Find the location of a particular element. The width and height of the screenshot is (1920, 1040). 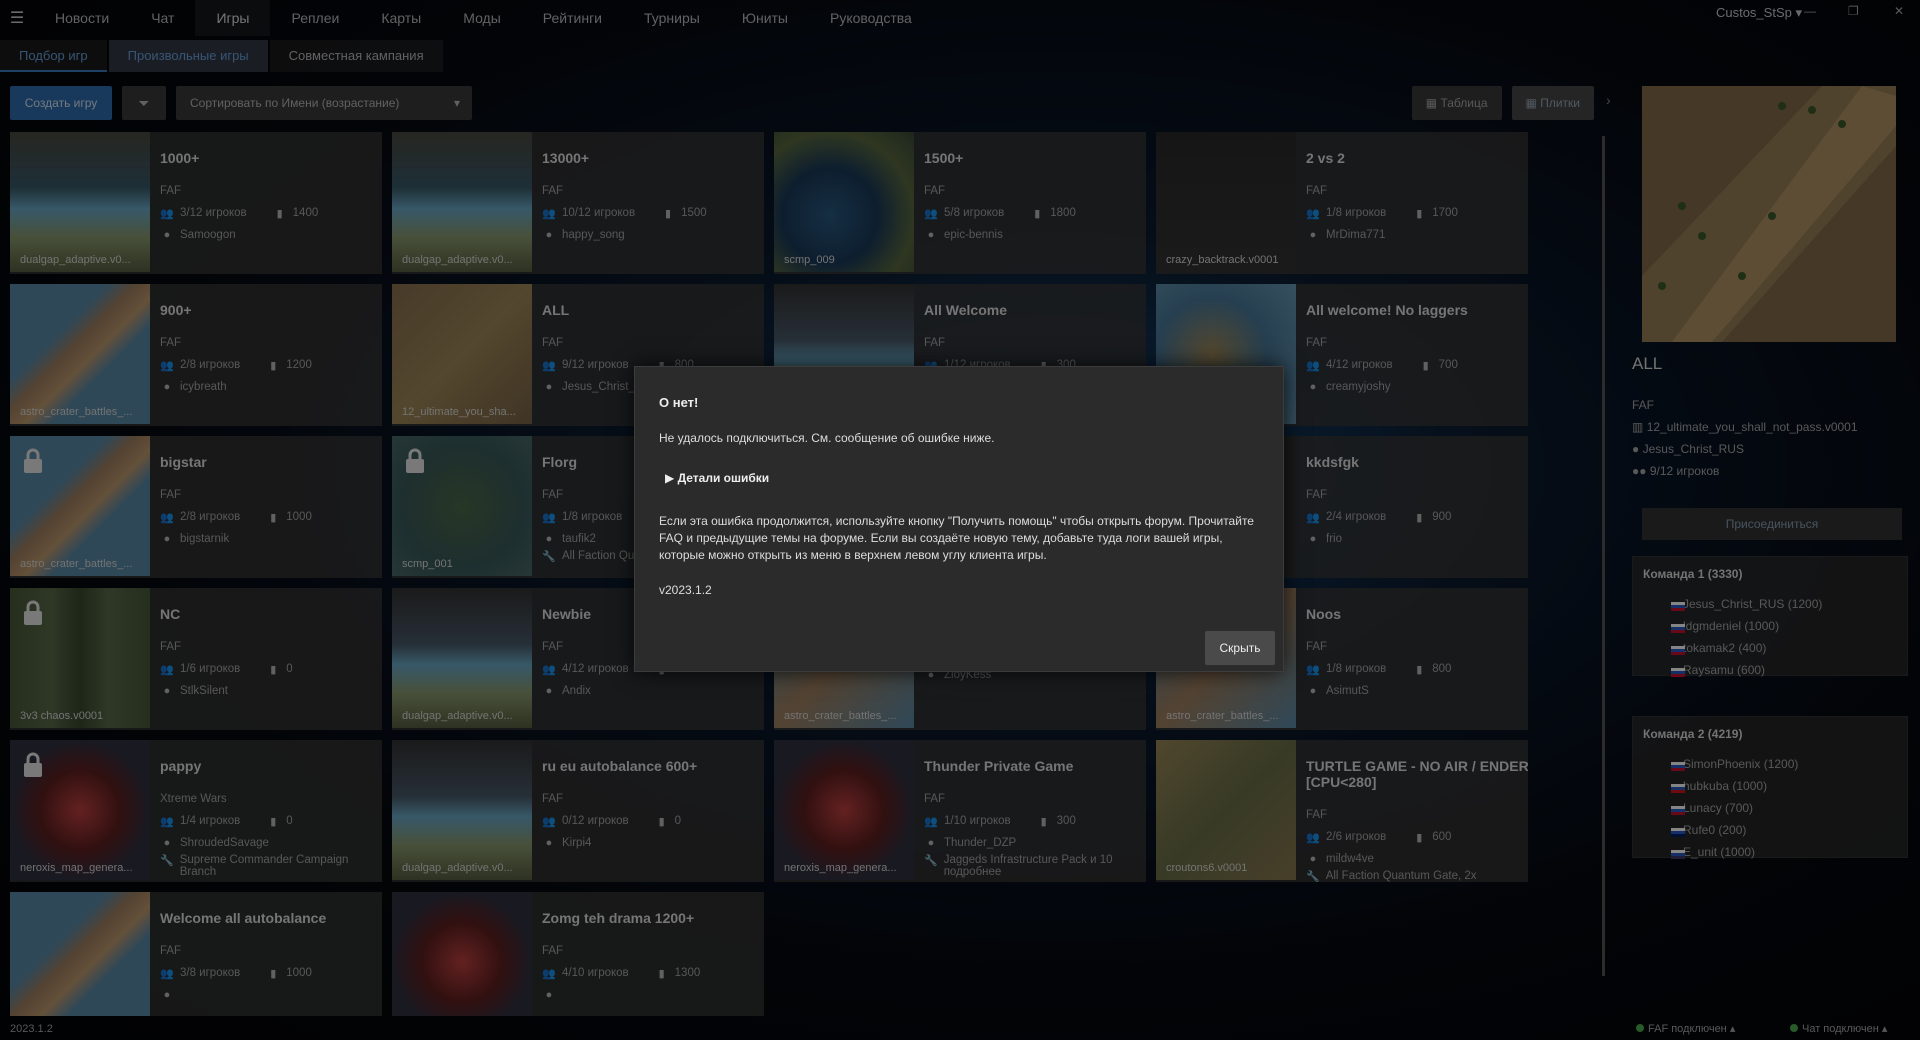

hide-button: Скрыть is located at coordinates (1240, 648).